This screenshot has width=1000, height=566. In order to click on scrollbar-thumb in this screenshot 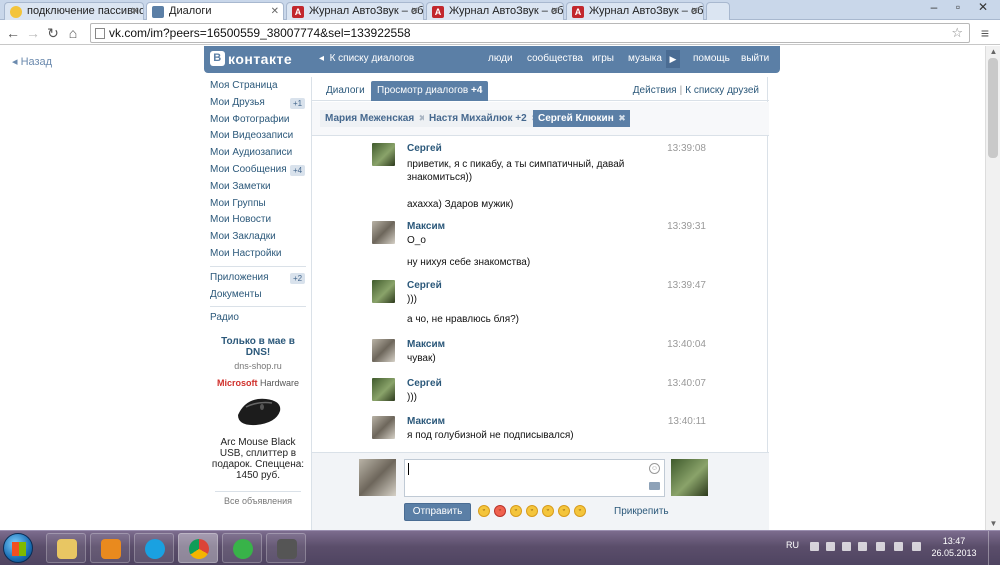, I will do `click(993, 108)`.